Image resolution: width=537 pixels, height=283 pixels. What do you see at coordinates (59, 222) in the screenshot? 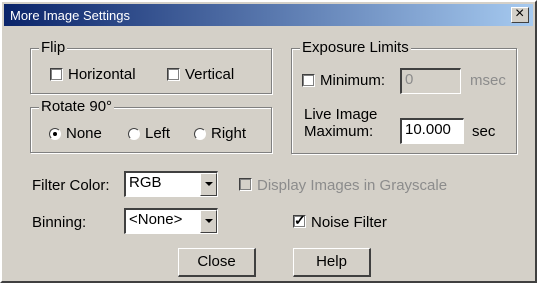
I see `binning-label: Binning:` at bounding box center [59, 222].